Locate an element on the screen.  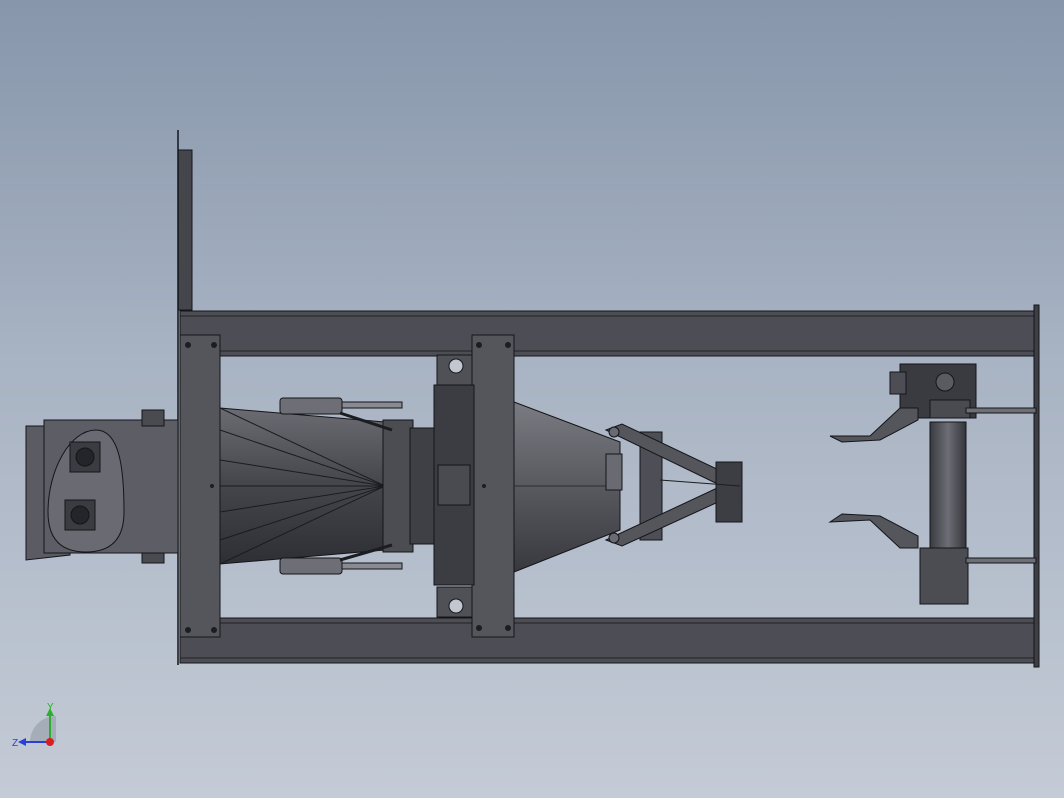
roller is located at coordinates (948, 485).